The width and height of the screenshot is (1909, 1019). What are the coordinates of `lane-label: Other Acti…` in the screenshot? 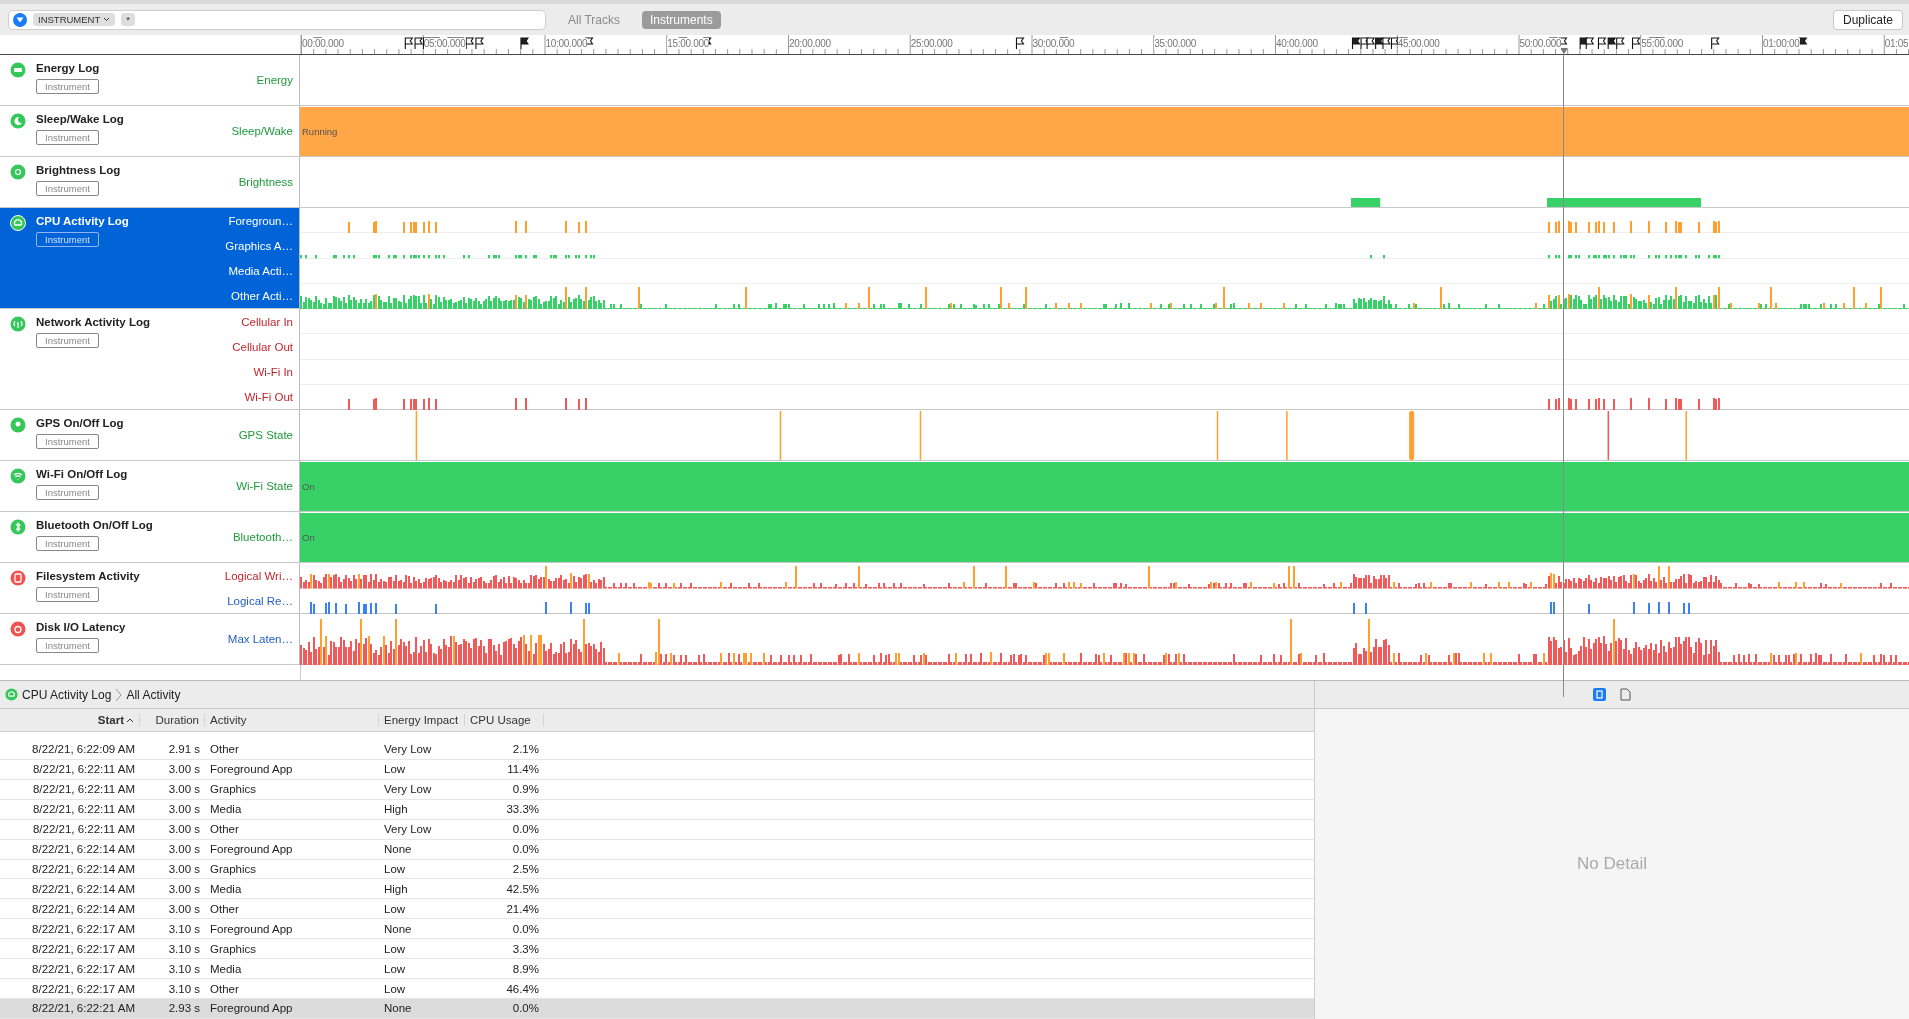 It's located at (261, 296).